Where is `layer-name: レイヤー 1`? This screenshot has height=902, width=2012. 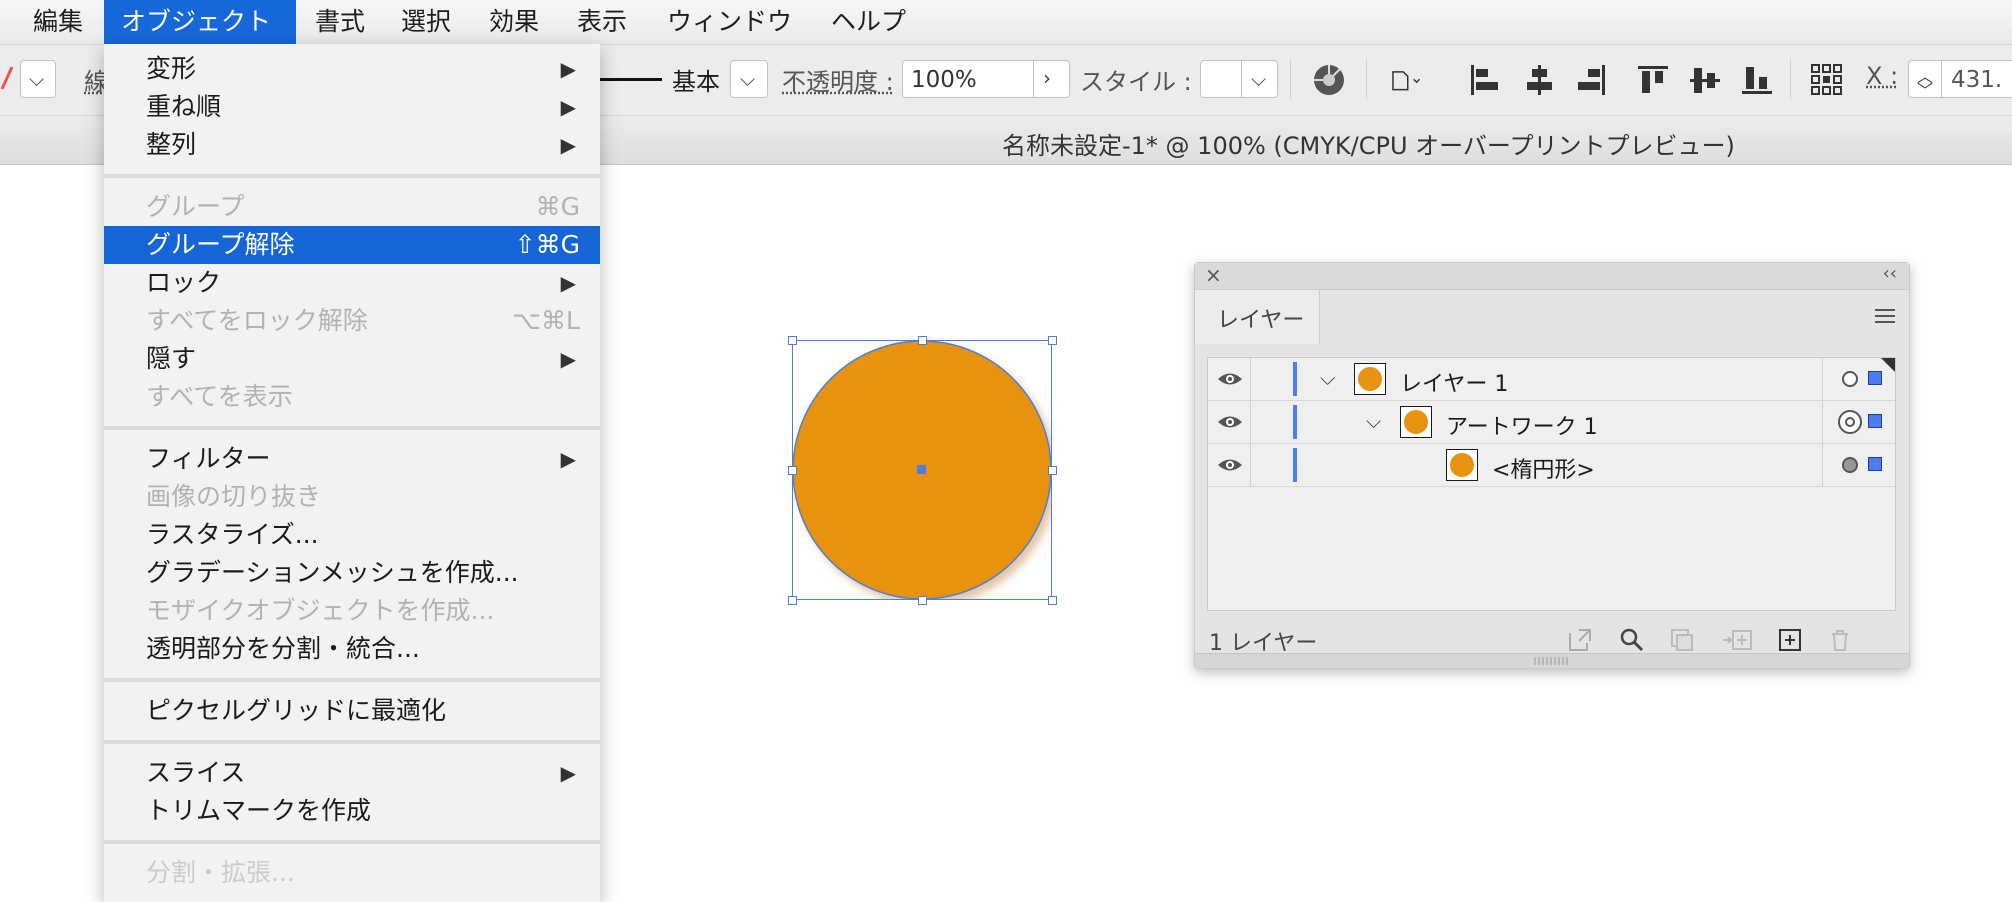
layer-name: レイヤー 1 is located at coordinates (1454, 382).